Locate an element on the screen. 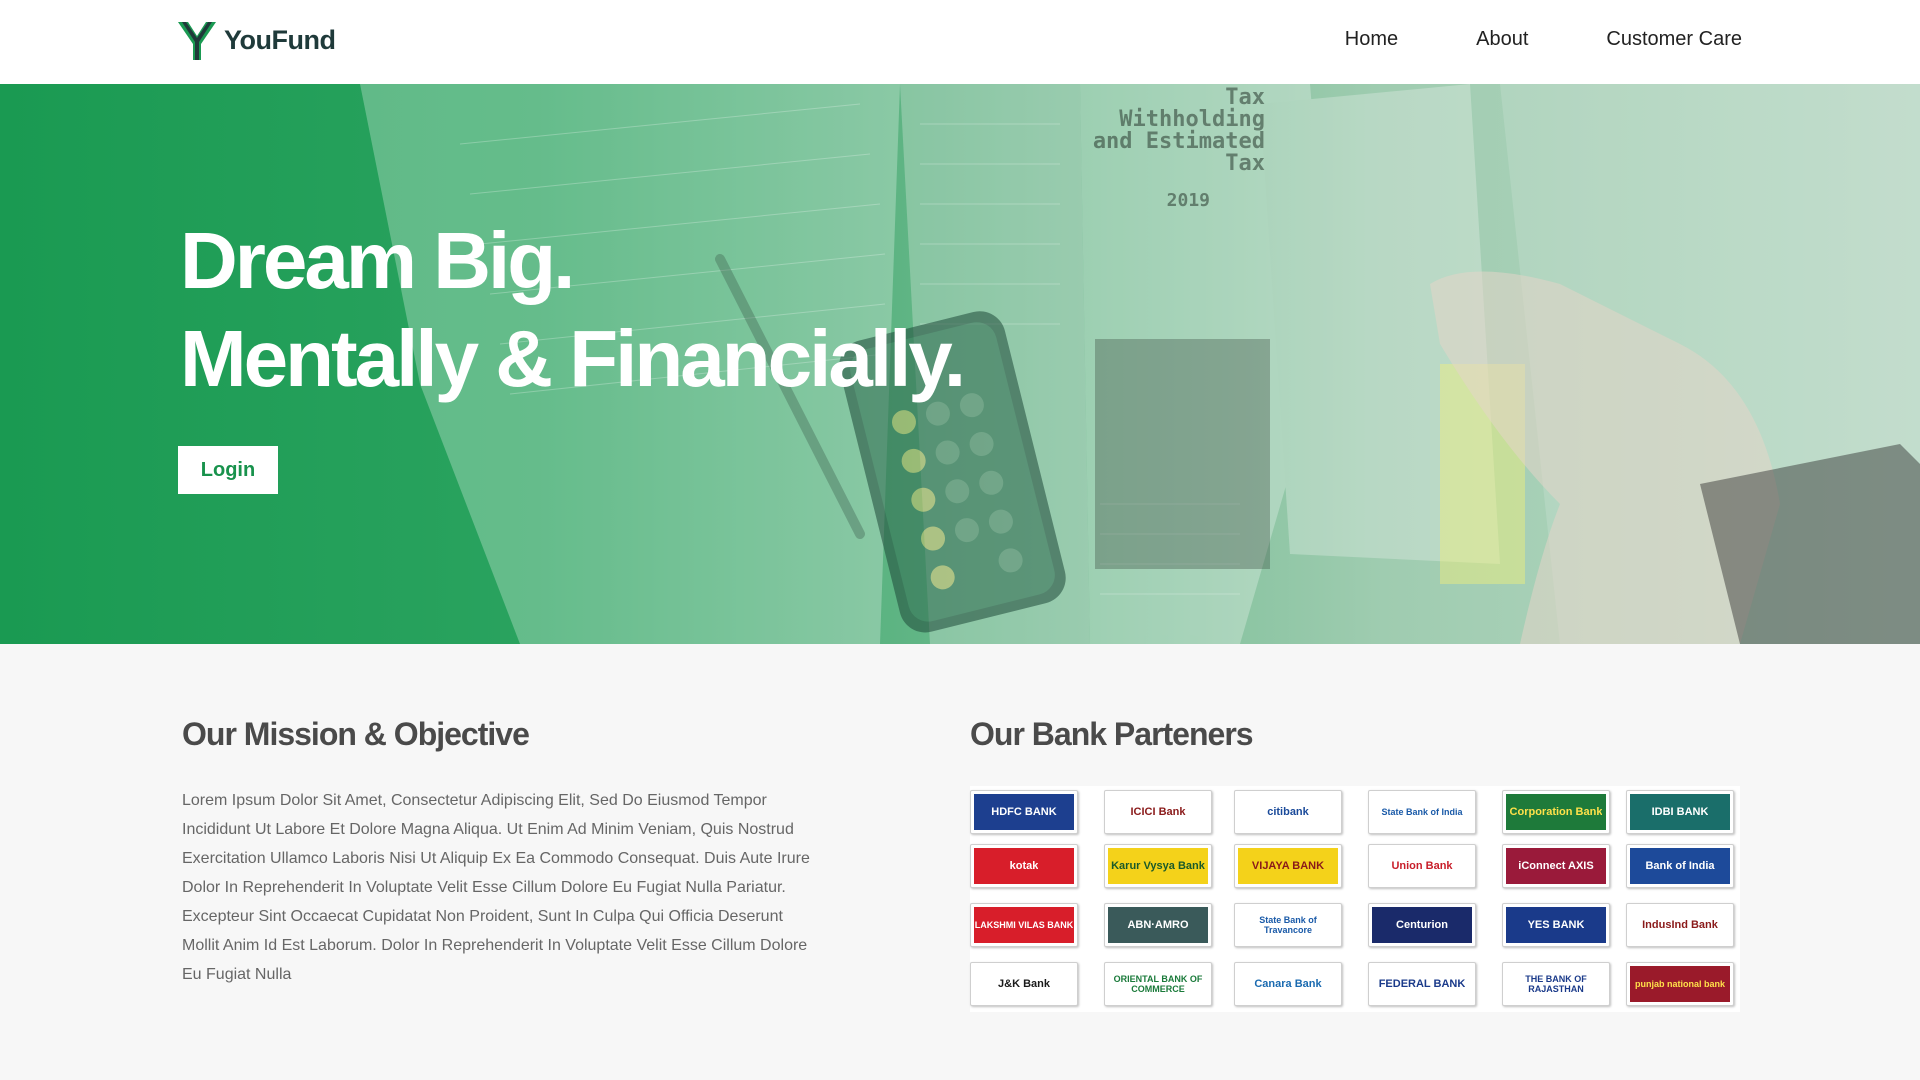 Image resolution: width=1920 pixels, height=1080 pixels. bank-name: Canara Bank is located at coordinates (1288, 984).